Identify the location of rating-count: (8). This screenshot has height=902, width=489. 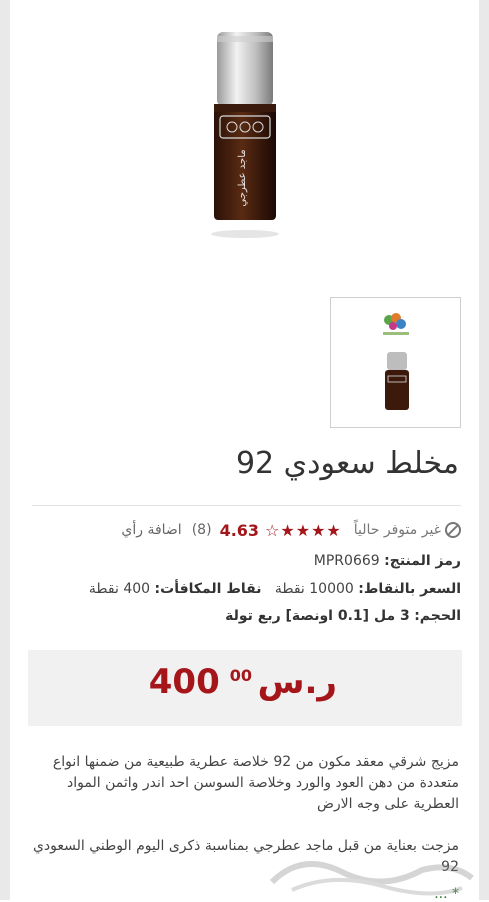
(202, 530).